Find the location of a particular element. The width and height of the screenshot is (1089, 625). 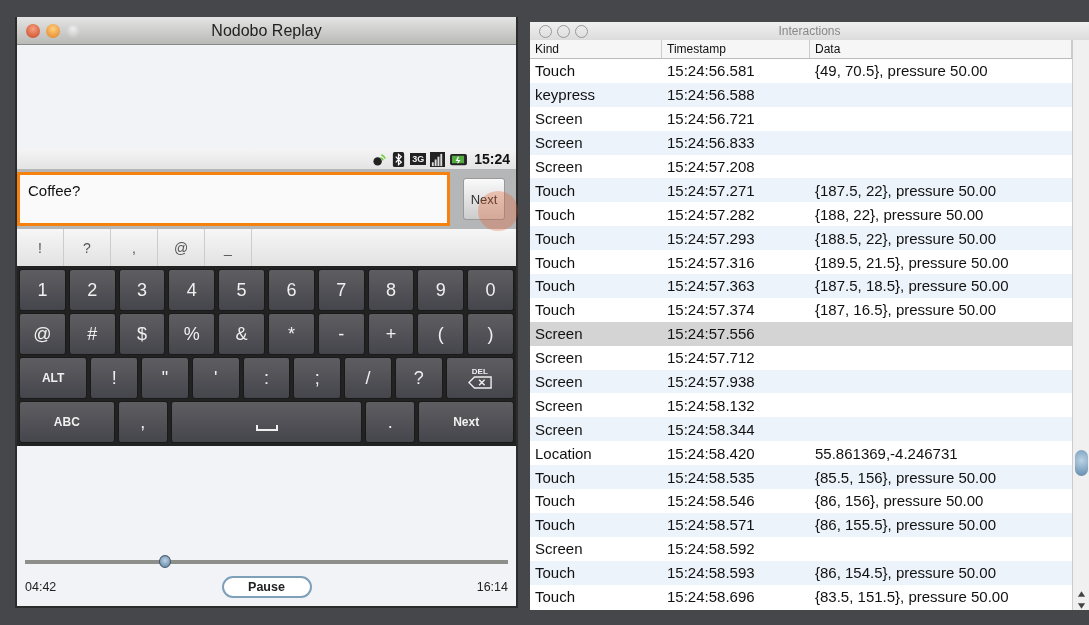

keyboard-key: 3 is located at coordinates (142, 290).